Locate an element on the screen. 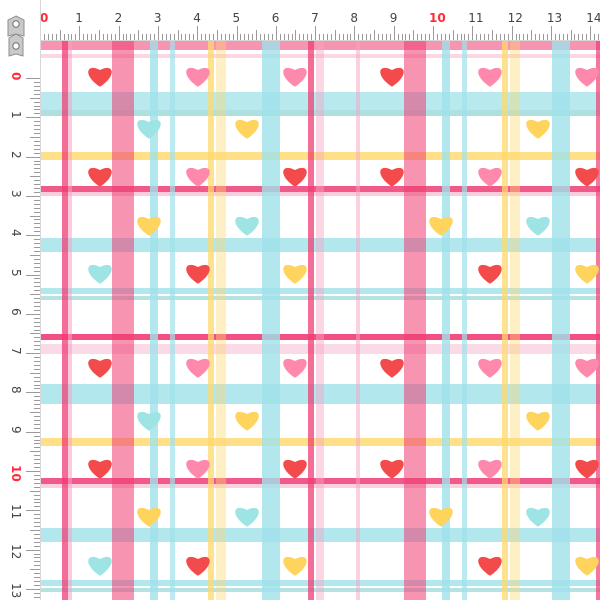 The image size is (600, 600). ruler-left-label: 1 is located at coordinates (16, 115).